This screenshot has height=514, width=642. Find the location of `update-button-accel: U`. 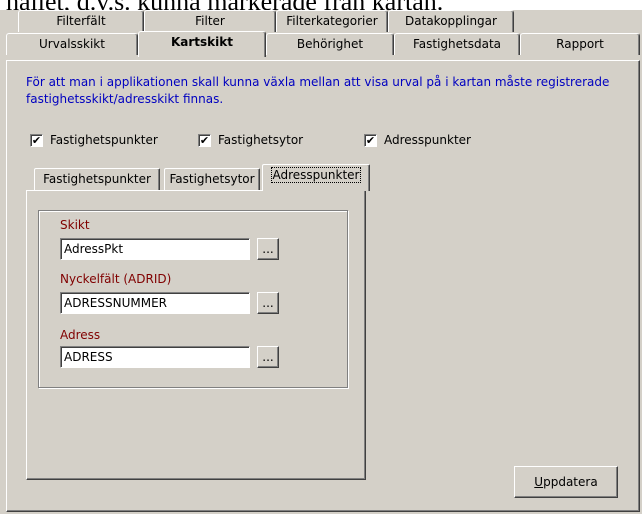

update-button-accel: U is located at coordinates (539, 482).